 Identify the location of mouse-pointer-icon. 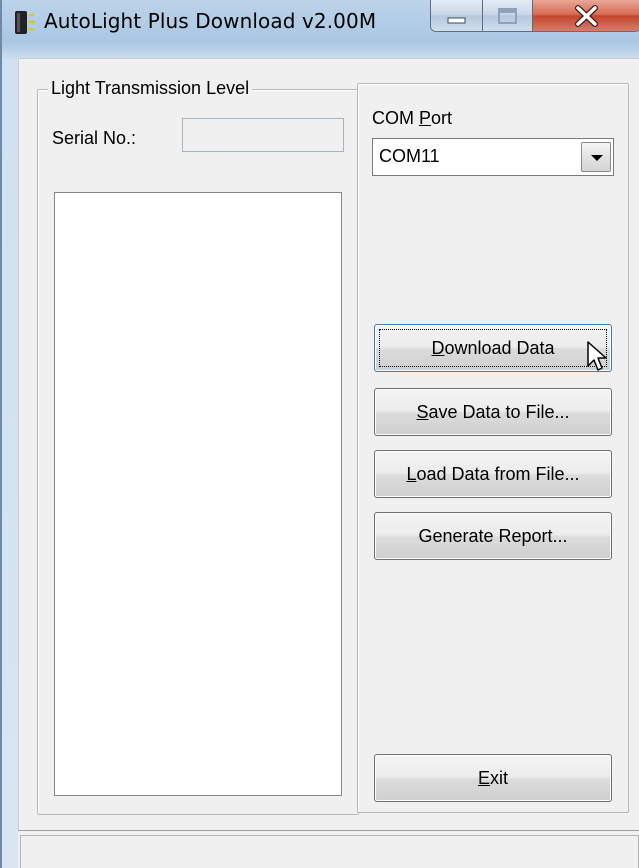
(597, 357).